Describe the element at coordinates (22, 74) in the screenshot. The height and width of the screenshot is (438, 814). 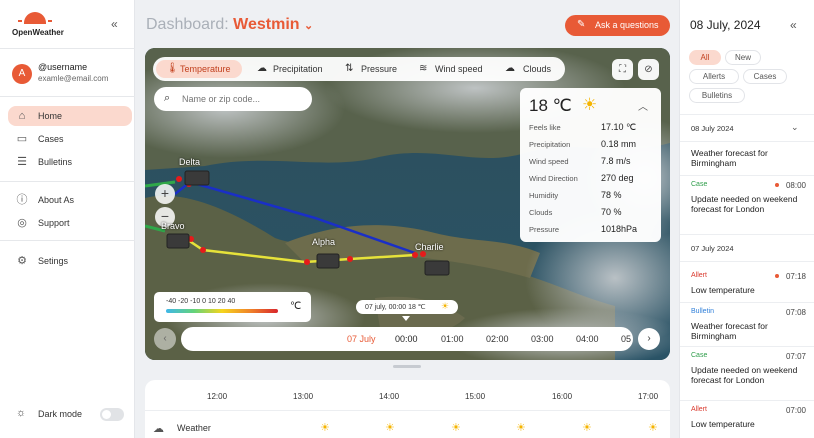
I see `avatar: A` at that location.